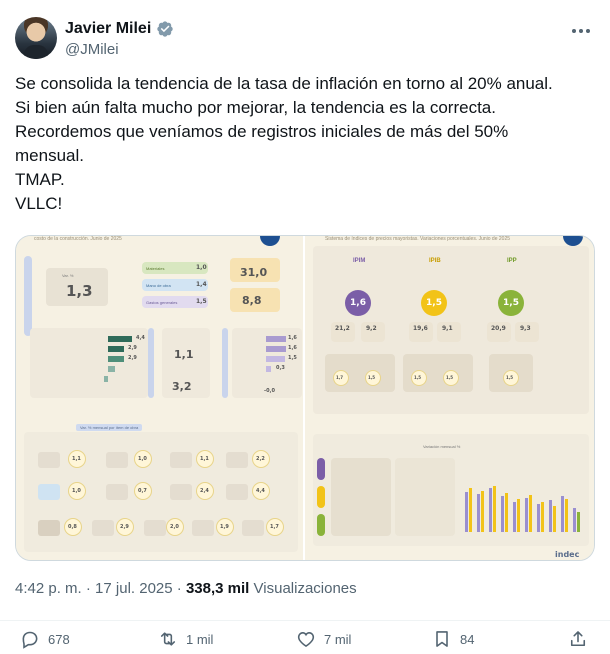 The image size is (610, 654). I want to click on repost-button: 1 mil, so click(185, 639).